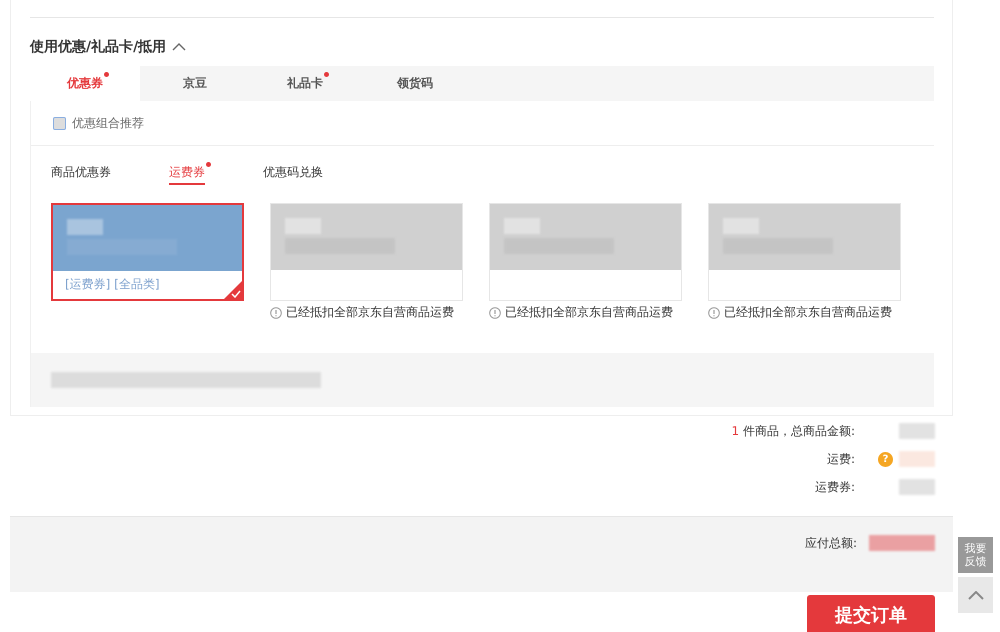 The height and width of the screenshot is (632, 1000). Describe the element at coordinates (305, 83) in the screenshot. I see `tab: 礼品卡` at that location.